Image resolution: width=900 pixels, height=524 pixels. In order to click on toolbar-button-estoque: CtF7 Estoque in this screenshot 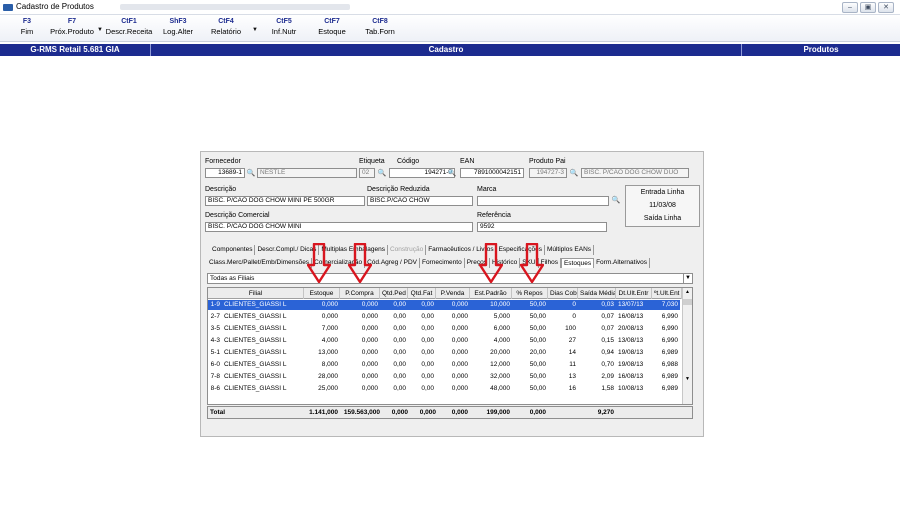, I will do `click(332, 27)`.